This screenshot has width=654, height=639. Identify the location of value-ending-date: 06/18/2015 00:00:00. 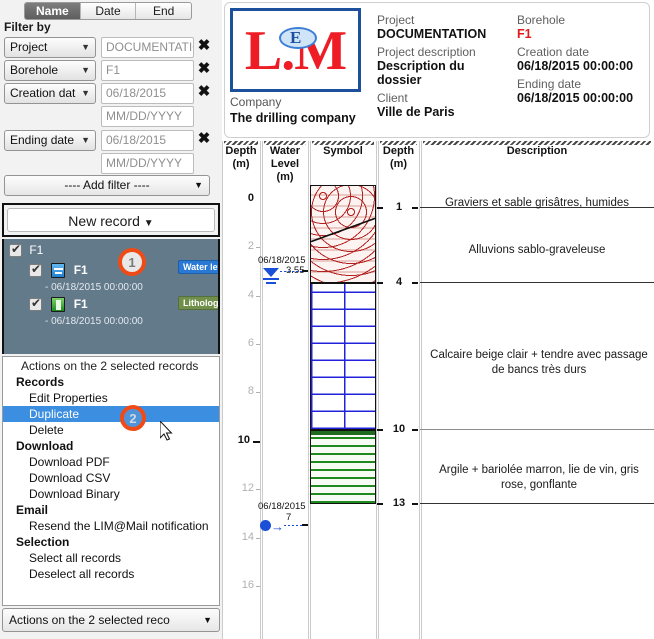
(575, 98).